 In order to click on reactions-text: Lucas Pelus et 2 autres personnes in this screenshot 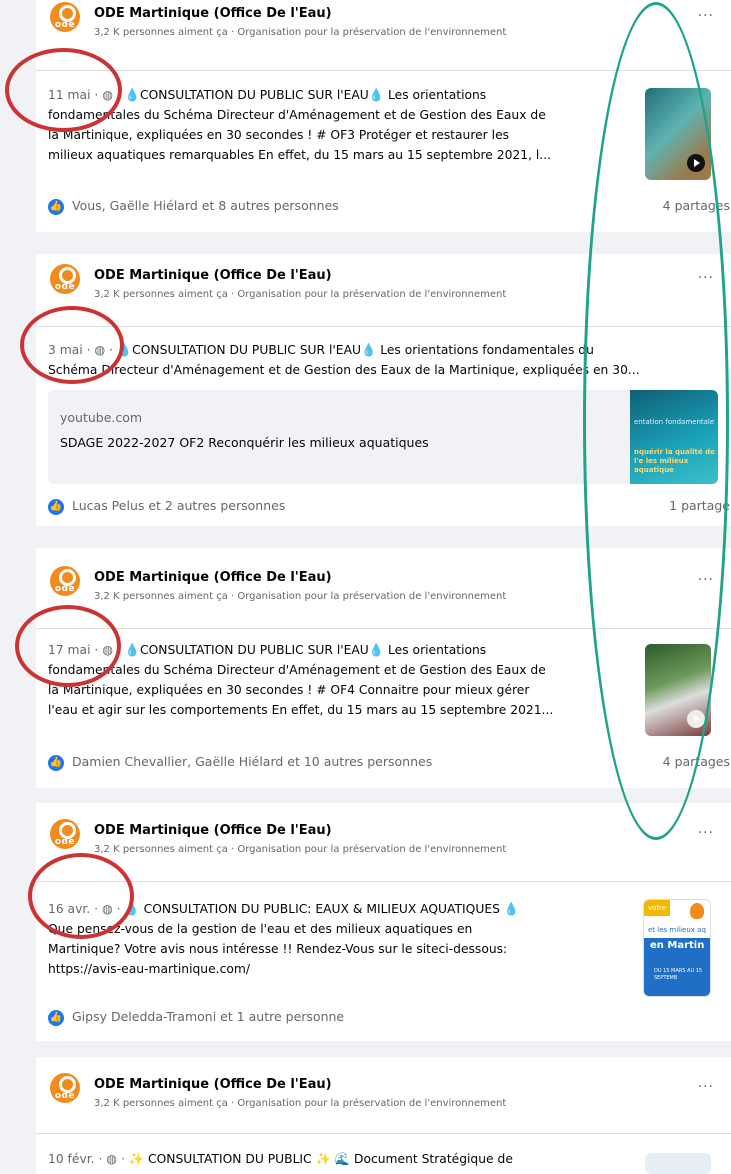, I will do `click(178, 505)`.